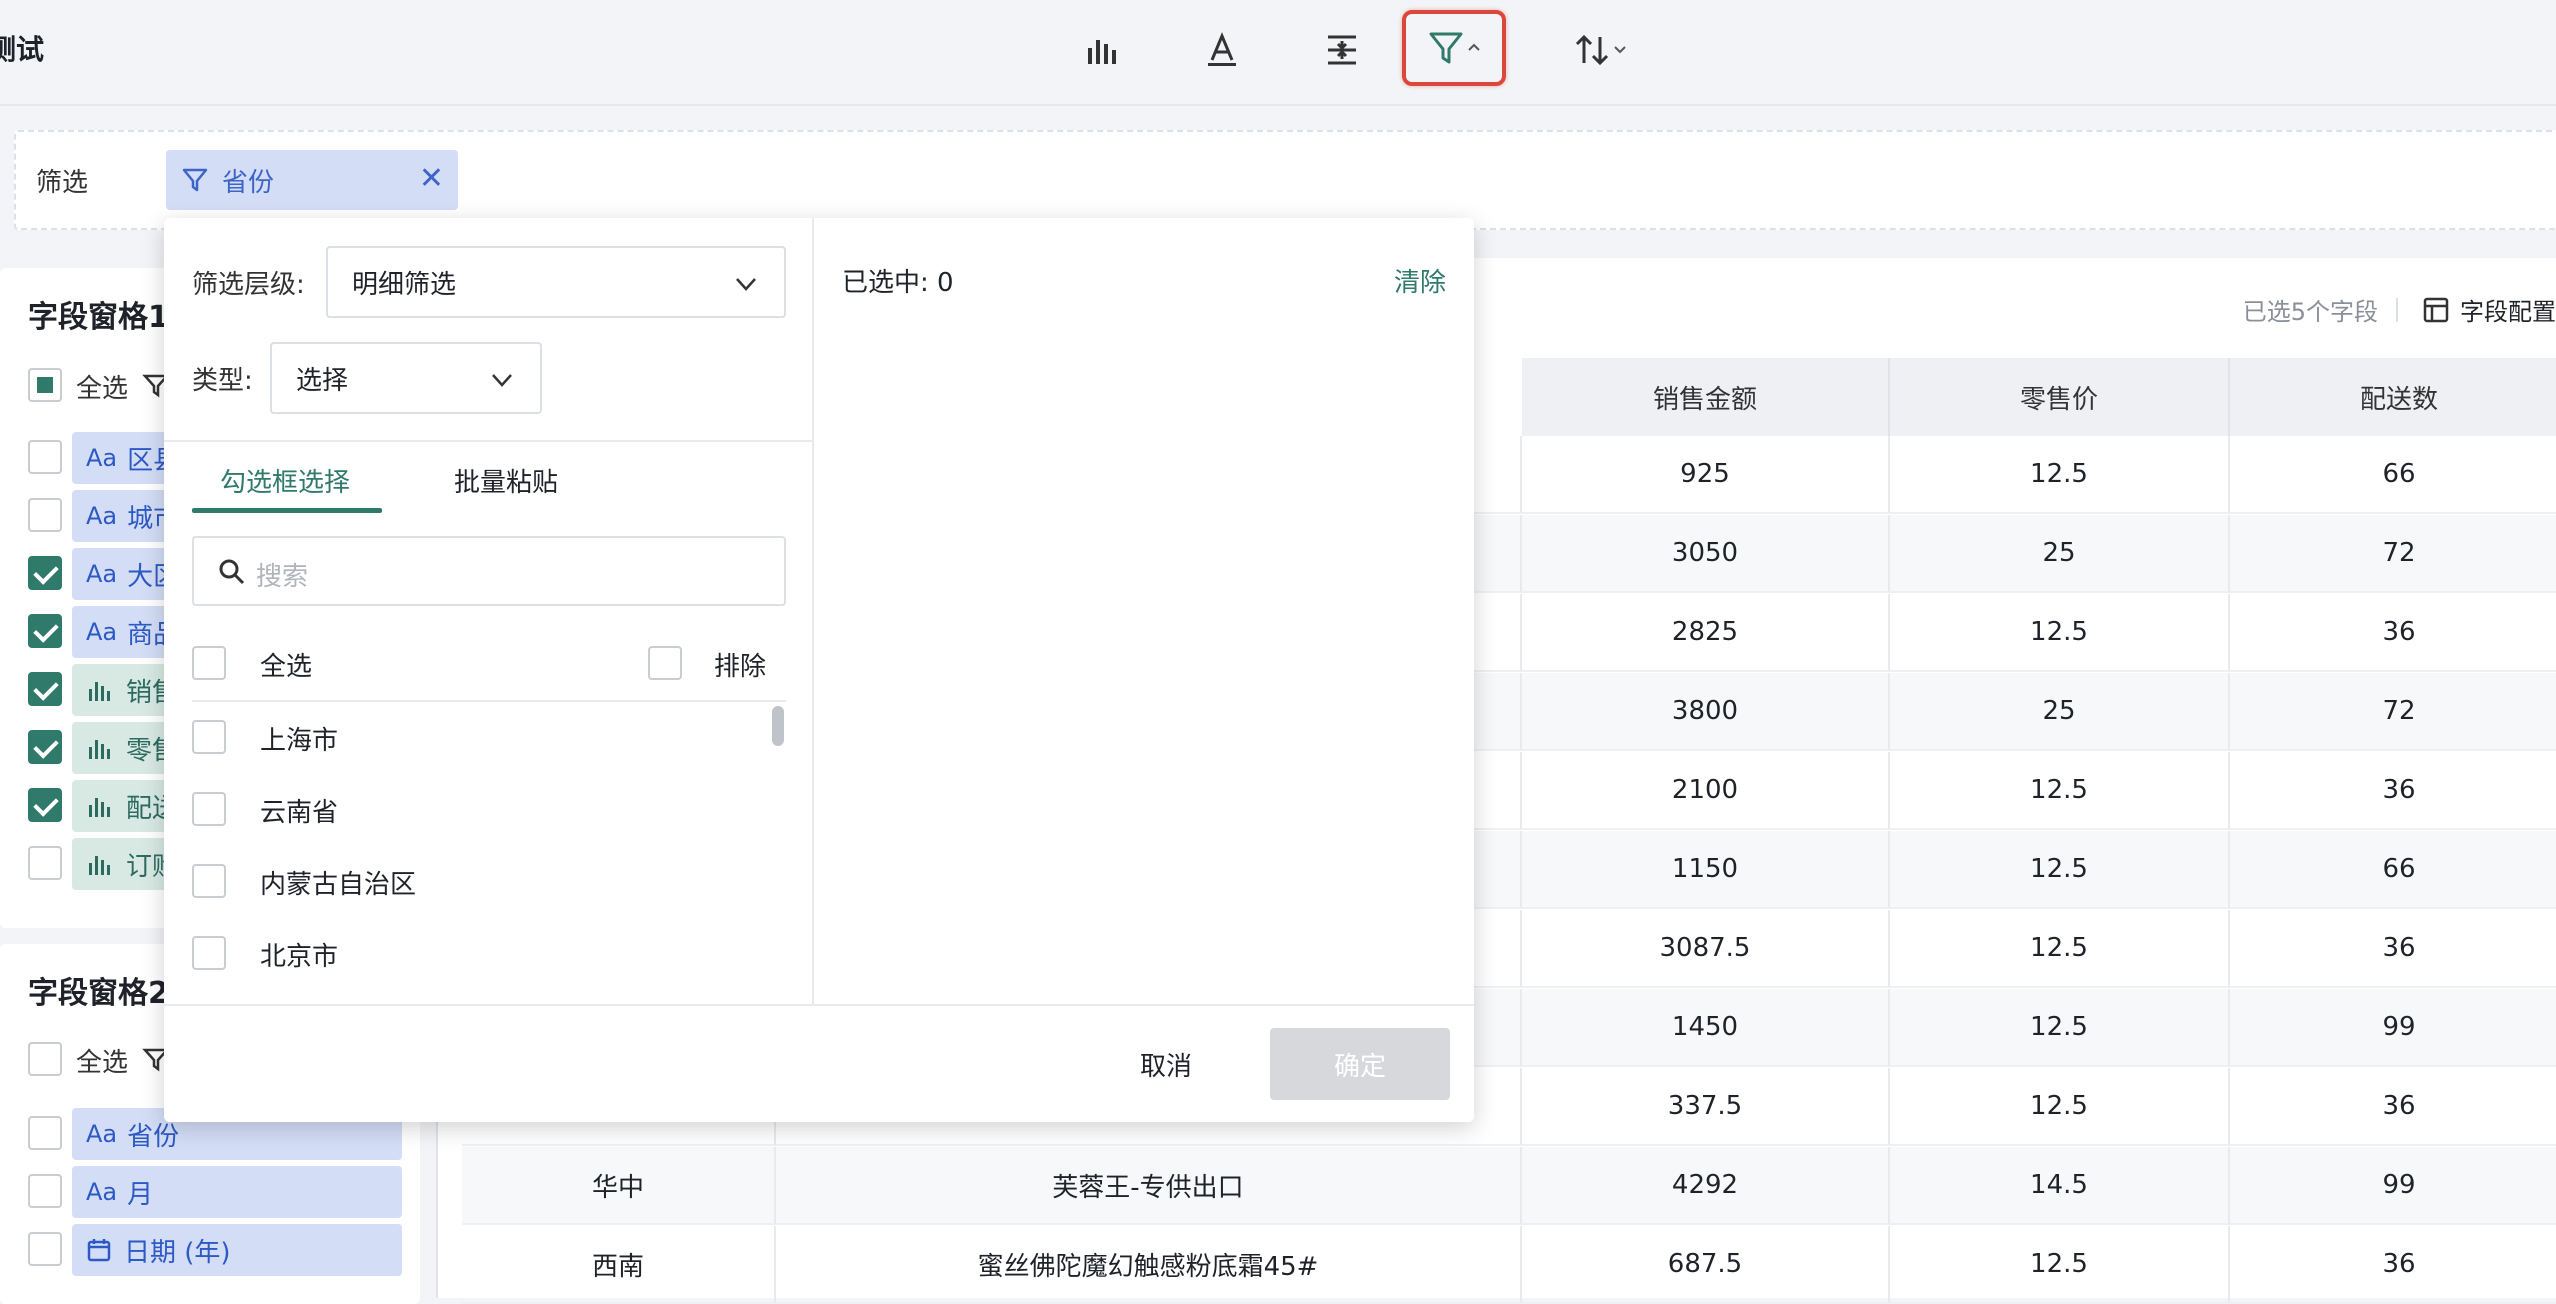  I want to click on clear-button: 清除, so click(1420, 280).